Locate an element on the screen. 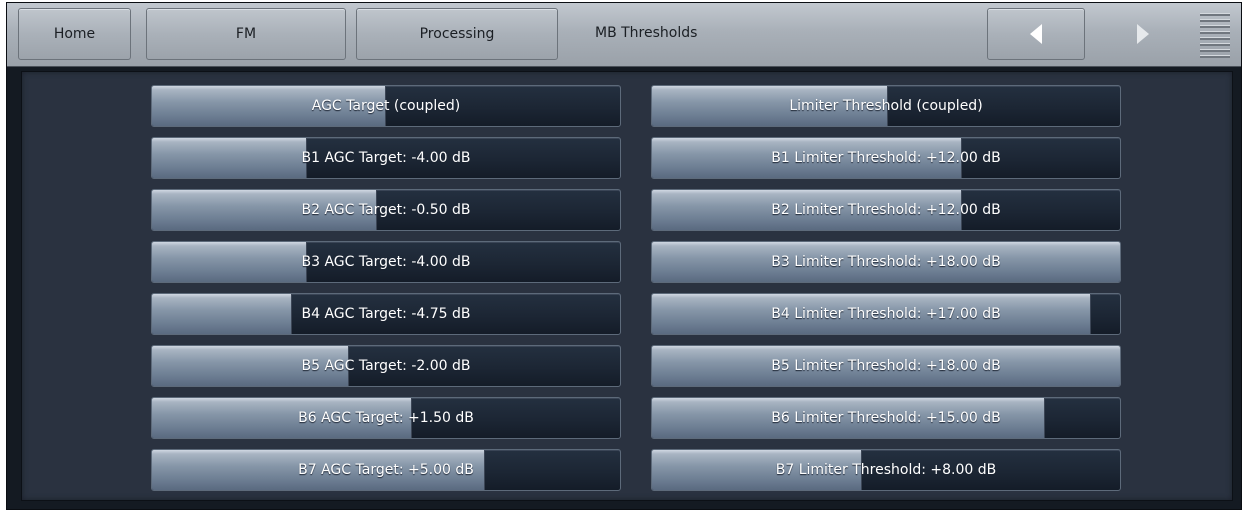  b1-agc-target-button: B1 AGC Target: -4.00 dB is located at coordinates (386, 158).